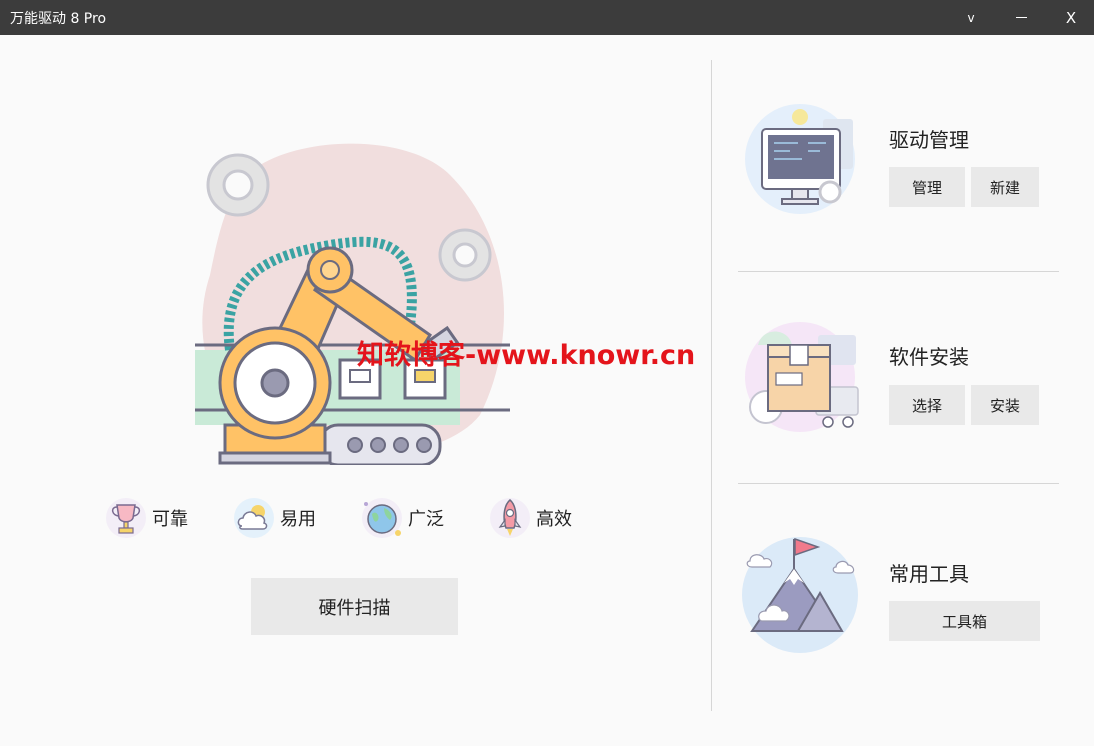 This screenshot has width=1094, height=746. Describe the element at coordinates (352, 304) in the screenshot. I see `robot-arm-illustration` at that location.